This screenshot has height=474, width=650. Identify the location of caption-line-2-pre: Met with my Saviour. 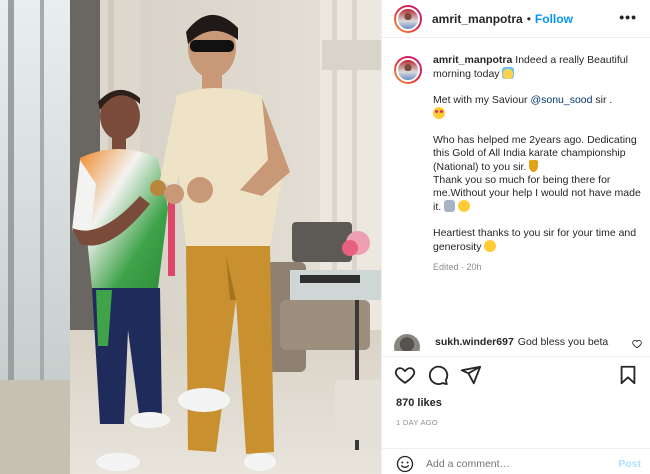
(482, 100).